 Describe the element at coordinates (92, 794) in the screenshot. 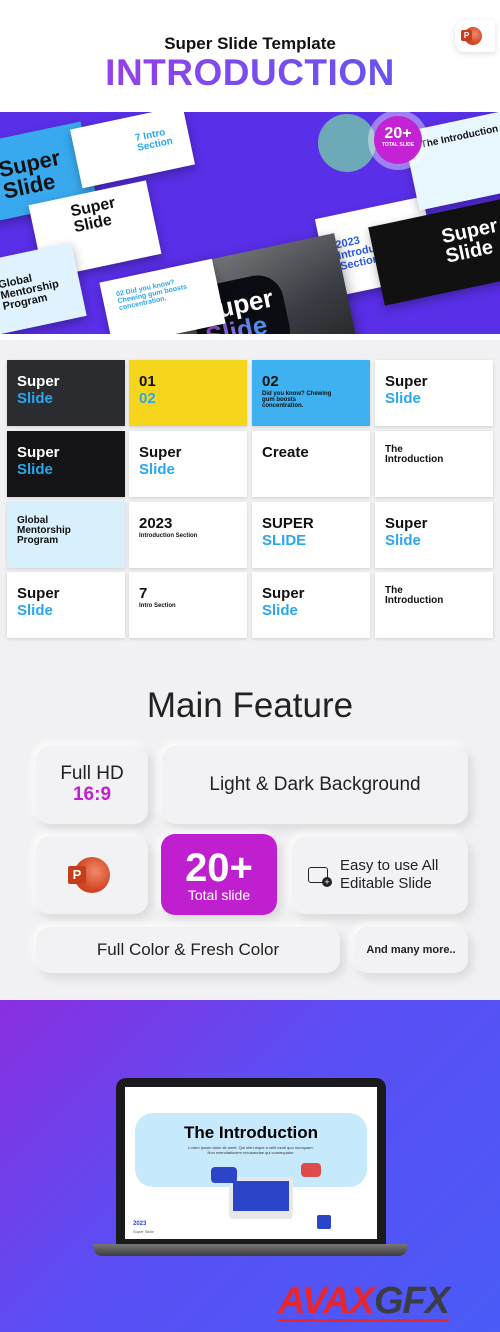

I see `ratio-label: 16:9` at that location.